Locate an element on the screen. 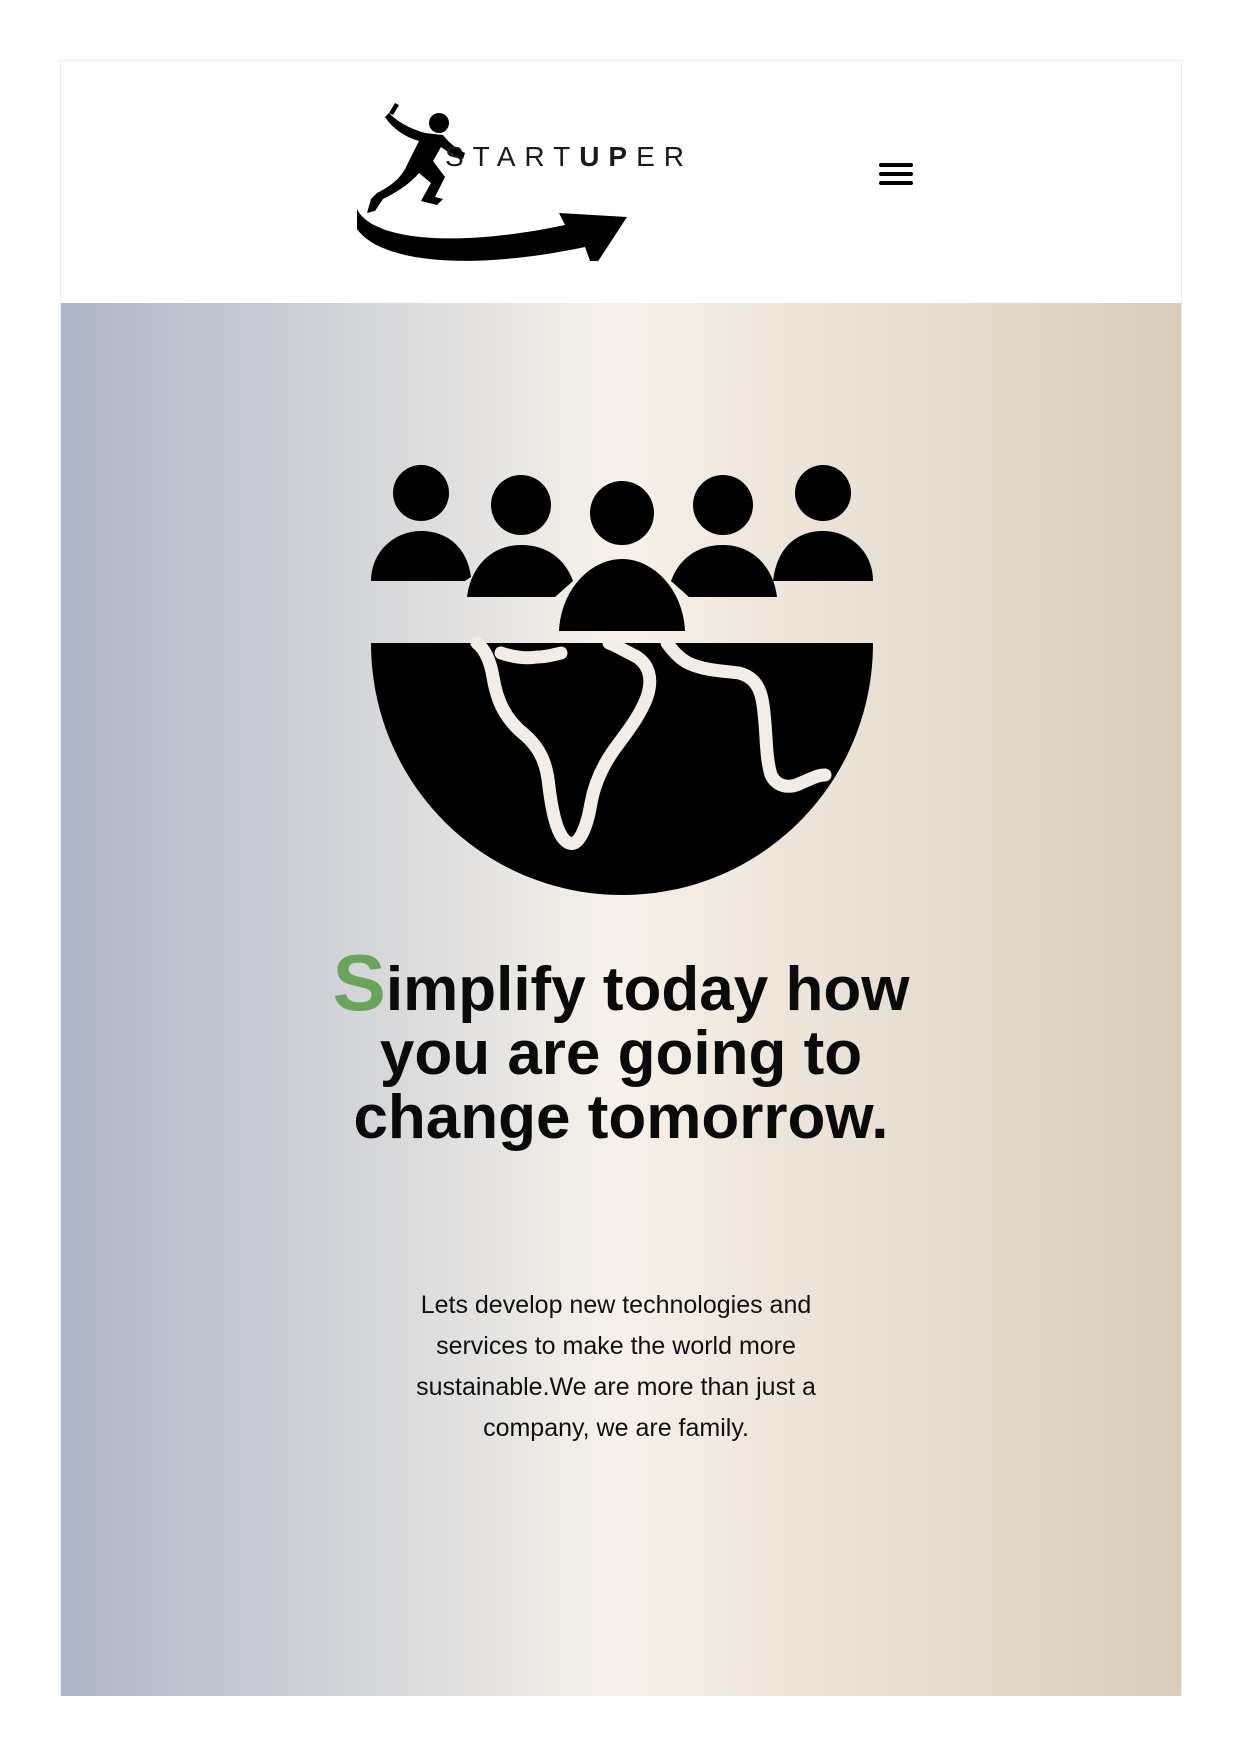  hamburger-menu-button is located at coordinates (897, 175).